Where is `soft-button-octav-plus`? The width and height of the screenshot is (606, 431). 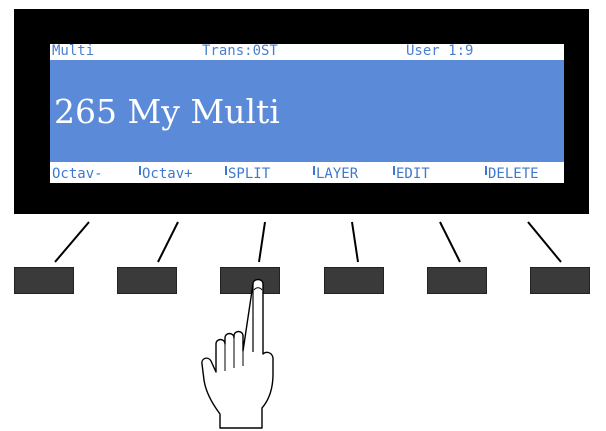
soft-button-octav-plus is located at coordinates (147, 280).